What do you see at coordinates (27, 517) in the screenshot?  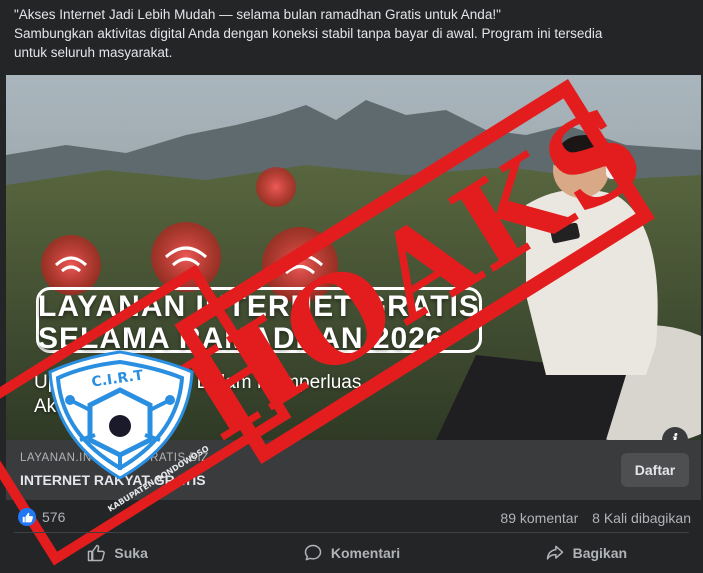 I see `like-reaction-icon` at bounding box center [27, 517].